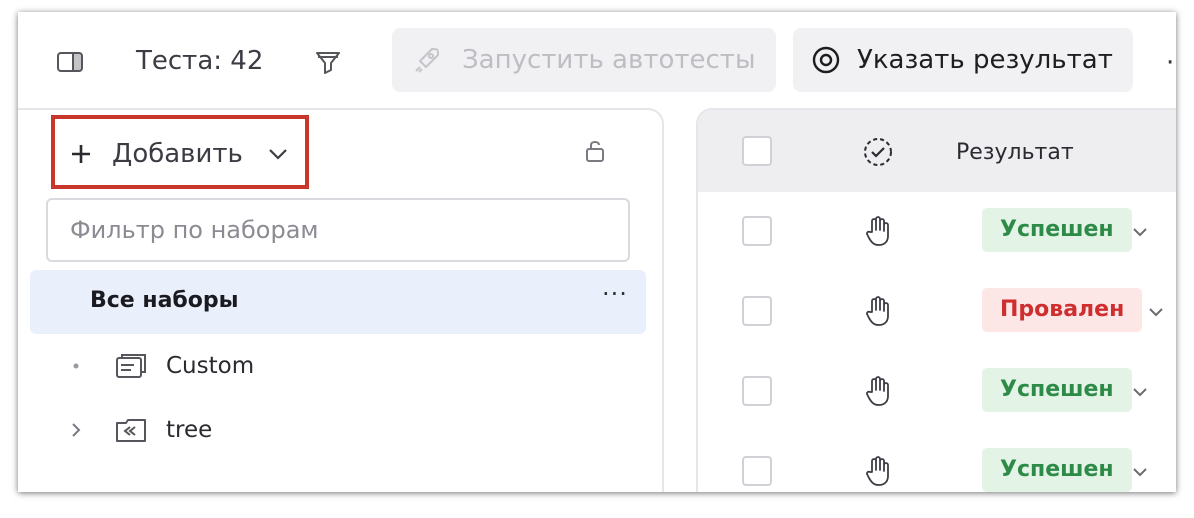 Image resolution: width=1194 pixels, height=518 pixels. Describe the element at coordinates (609, 60) in the screenshot. I see `run-autotests-label: Запустить автотесты` at that location.